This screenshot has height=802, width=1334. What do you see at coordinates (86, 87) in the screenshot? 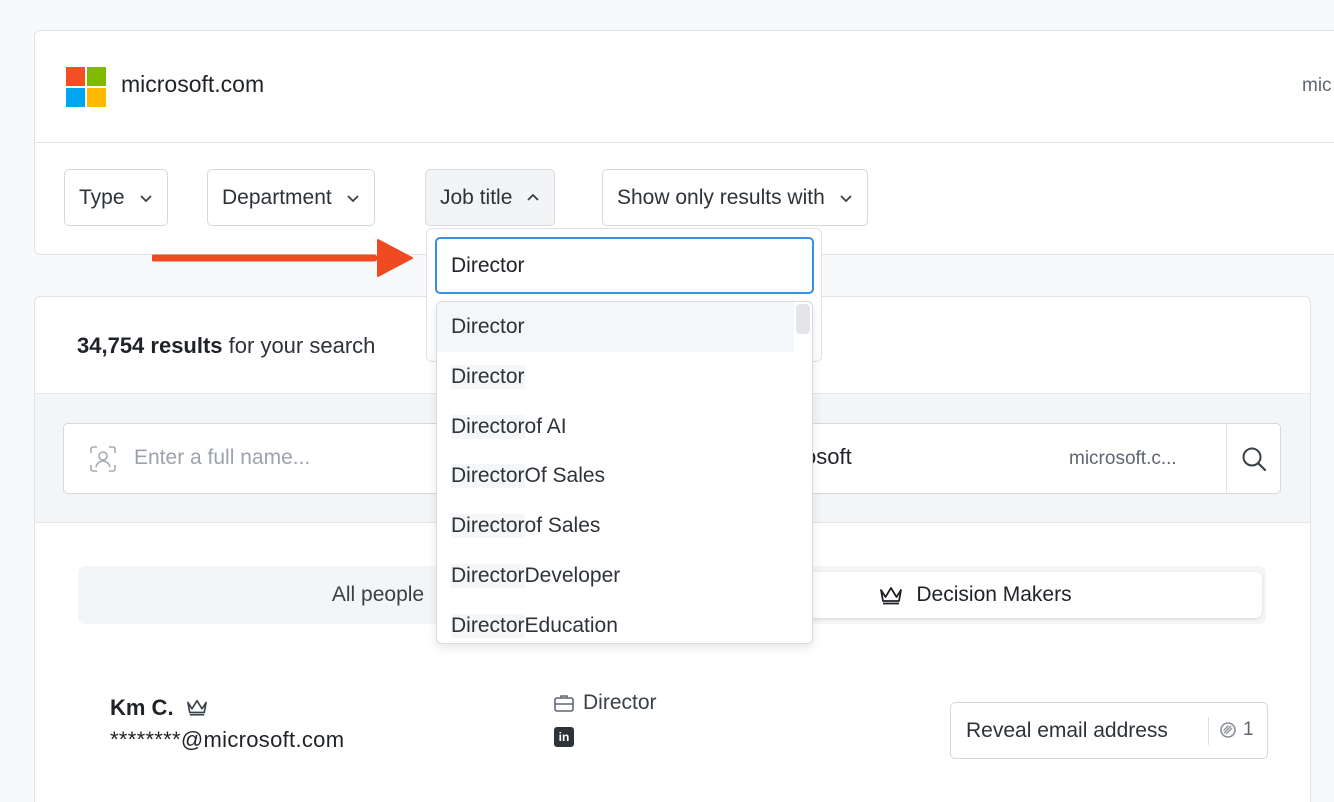
I see `microsoft-logo` at bounding box center [86, 87].